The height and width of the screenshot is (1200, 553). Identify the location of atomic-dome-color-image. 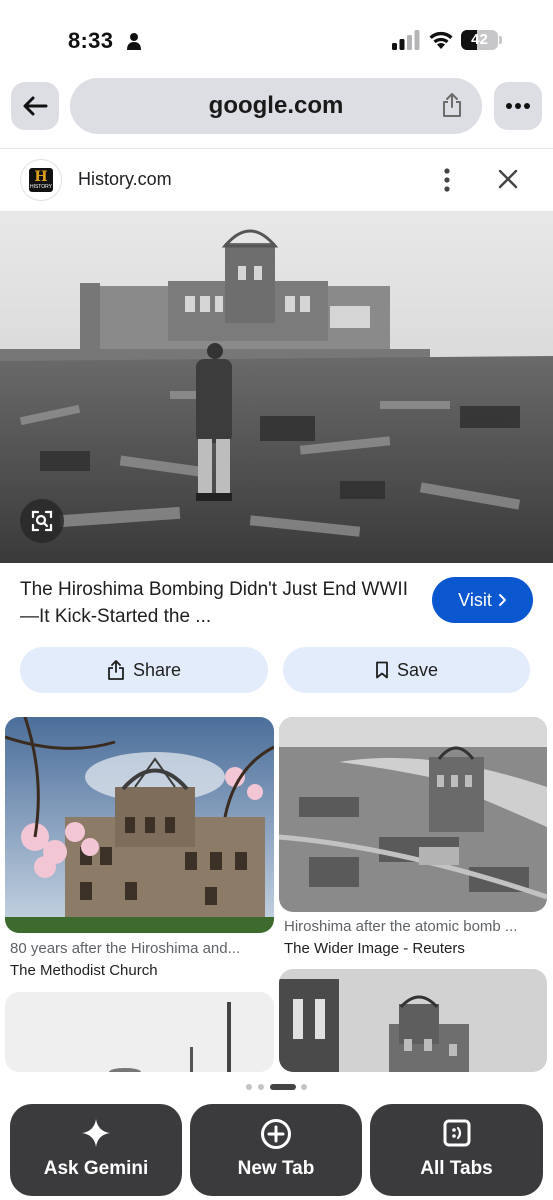
(139, 825).